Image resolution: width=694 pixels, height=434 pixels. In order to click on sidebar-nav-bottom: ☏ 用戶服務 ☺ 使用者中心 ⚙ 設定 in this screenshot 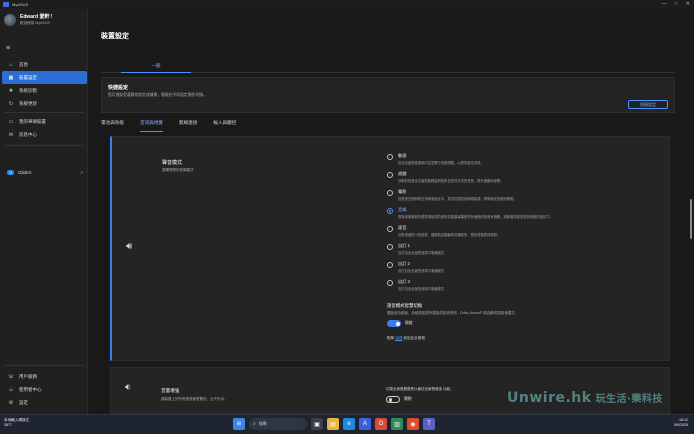, I will do `click(44, 389)`.